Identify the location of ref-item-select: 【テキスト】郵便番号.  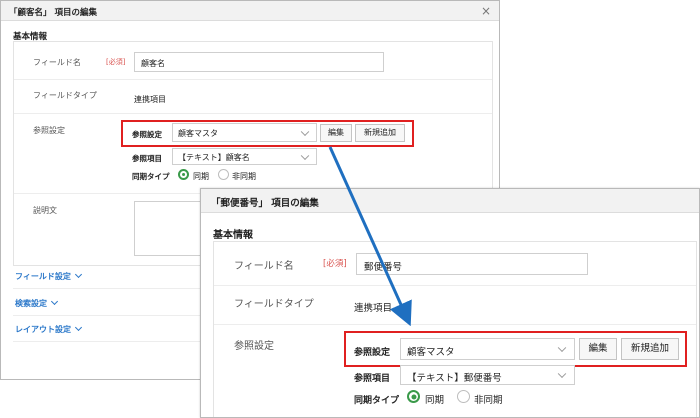
(487, 375).